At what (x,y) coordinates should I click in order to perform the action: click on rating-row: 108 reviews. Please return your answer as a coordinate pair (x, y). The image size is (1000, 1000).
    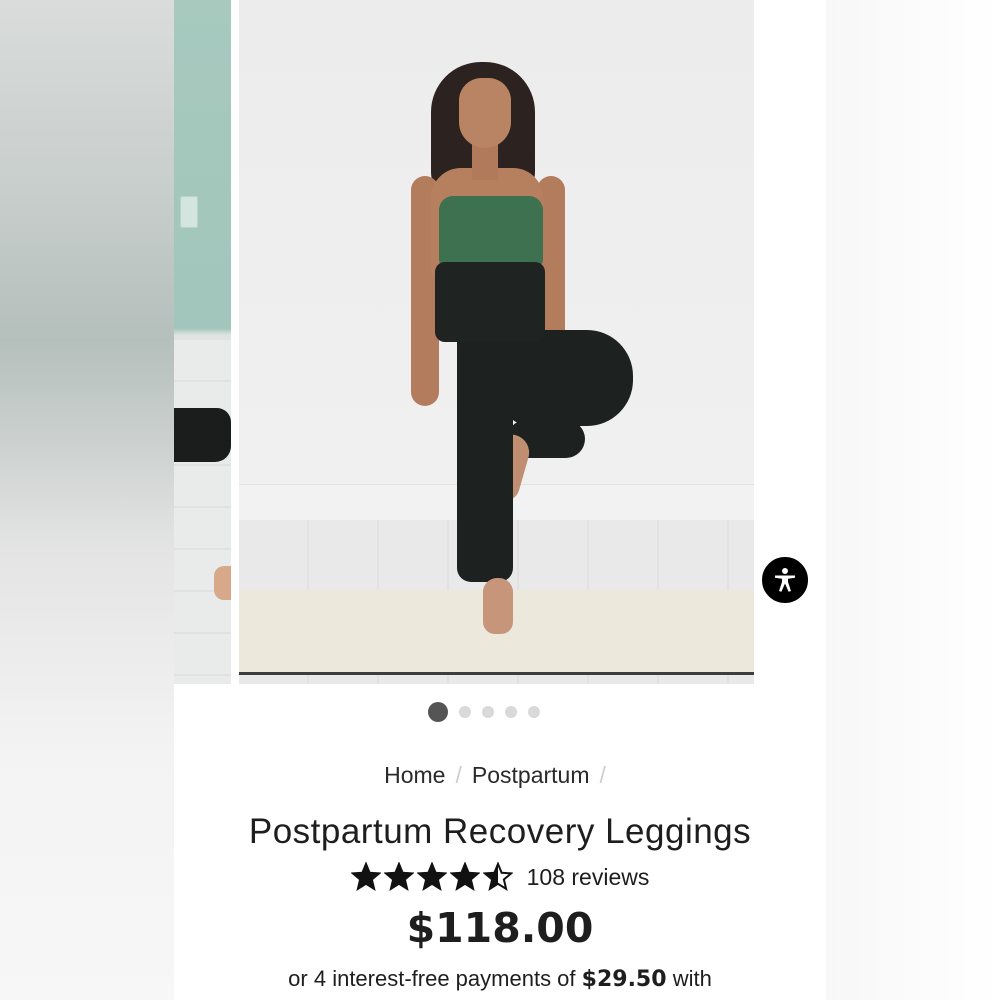
    Looking at the image, I should click on (500, 877).